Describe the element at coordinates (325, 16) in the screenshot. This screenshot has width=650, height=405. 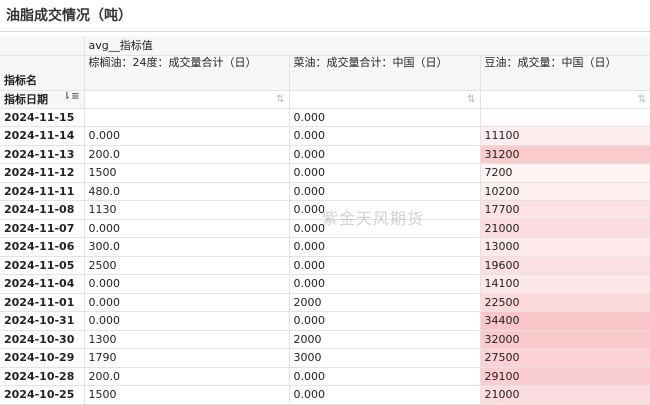
I see `panel-title: 油脂成交情况（吨）` at that location.